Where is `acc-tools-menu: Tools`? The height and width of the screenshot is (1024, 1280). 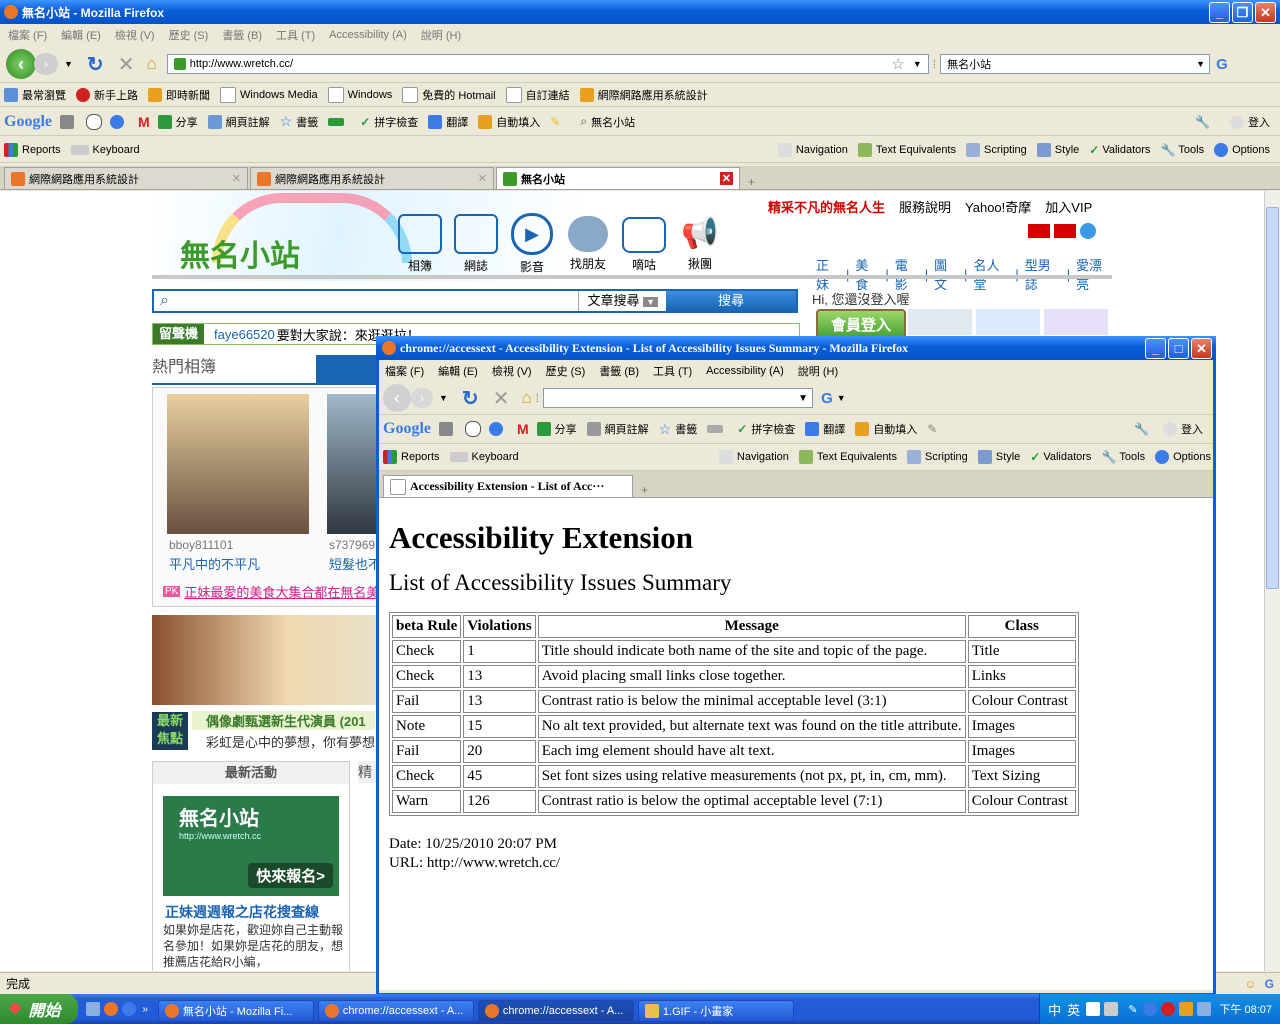 acc-tools-menu: Tools is located at coordinates (1191, 150).